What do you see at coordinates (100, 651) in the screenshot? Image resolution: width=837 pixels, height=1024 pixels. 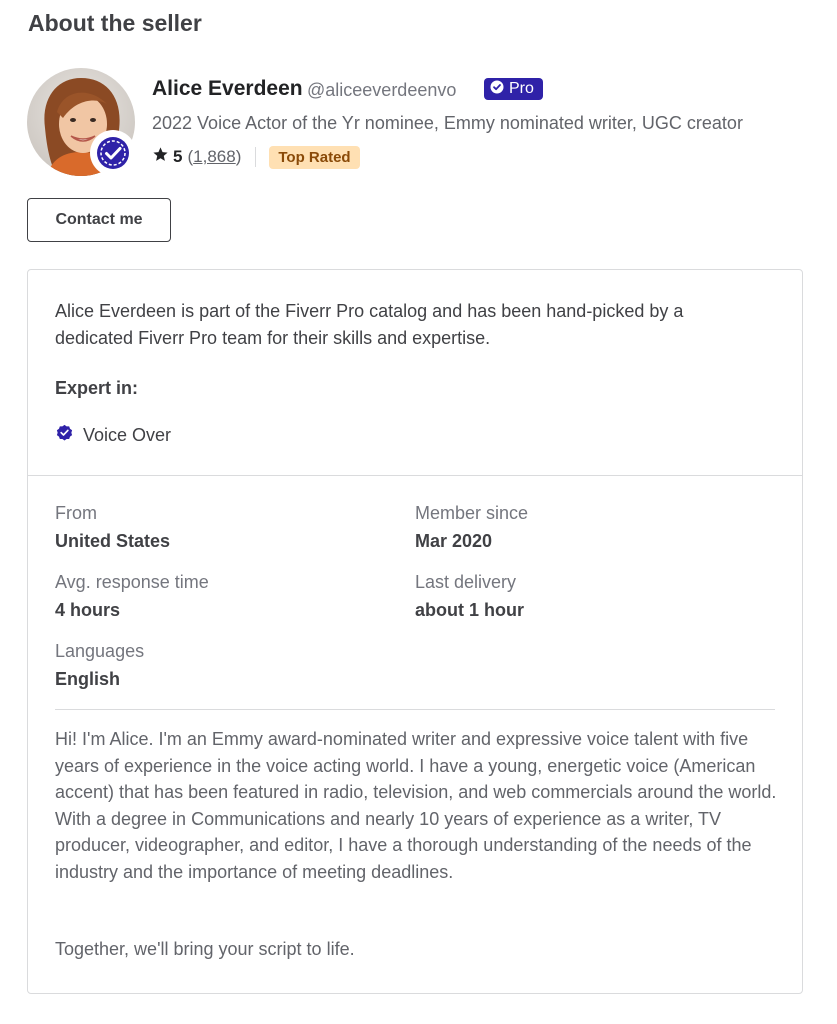 I see `stat-languages-label: Languages` at bounding box center [100, 651].